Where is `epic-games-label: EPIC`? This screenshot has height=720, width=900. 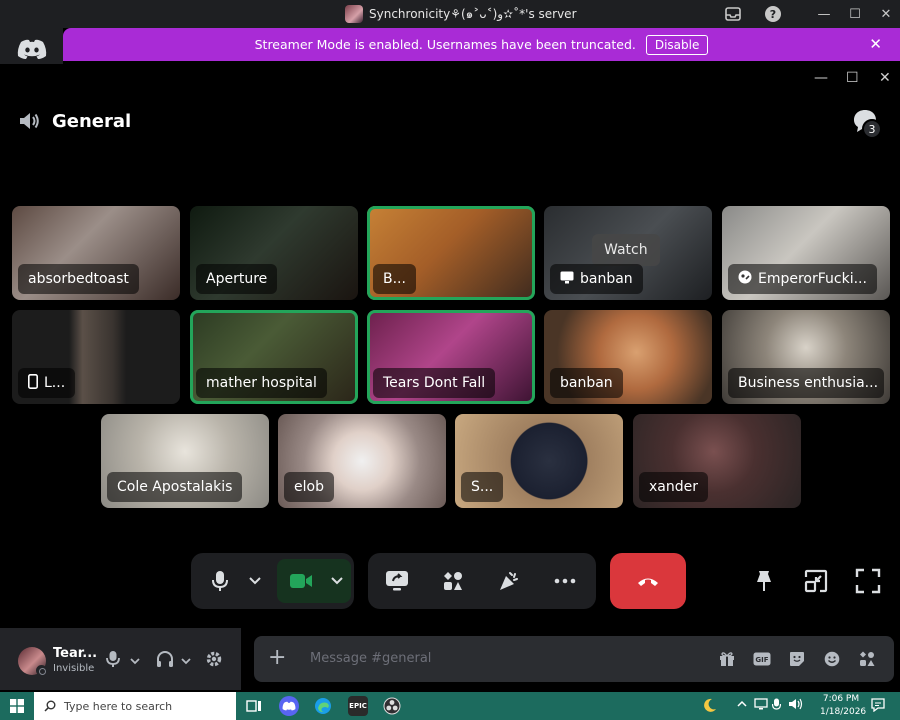
epic-games-label: EPIC is located at coordinates (358, 706).